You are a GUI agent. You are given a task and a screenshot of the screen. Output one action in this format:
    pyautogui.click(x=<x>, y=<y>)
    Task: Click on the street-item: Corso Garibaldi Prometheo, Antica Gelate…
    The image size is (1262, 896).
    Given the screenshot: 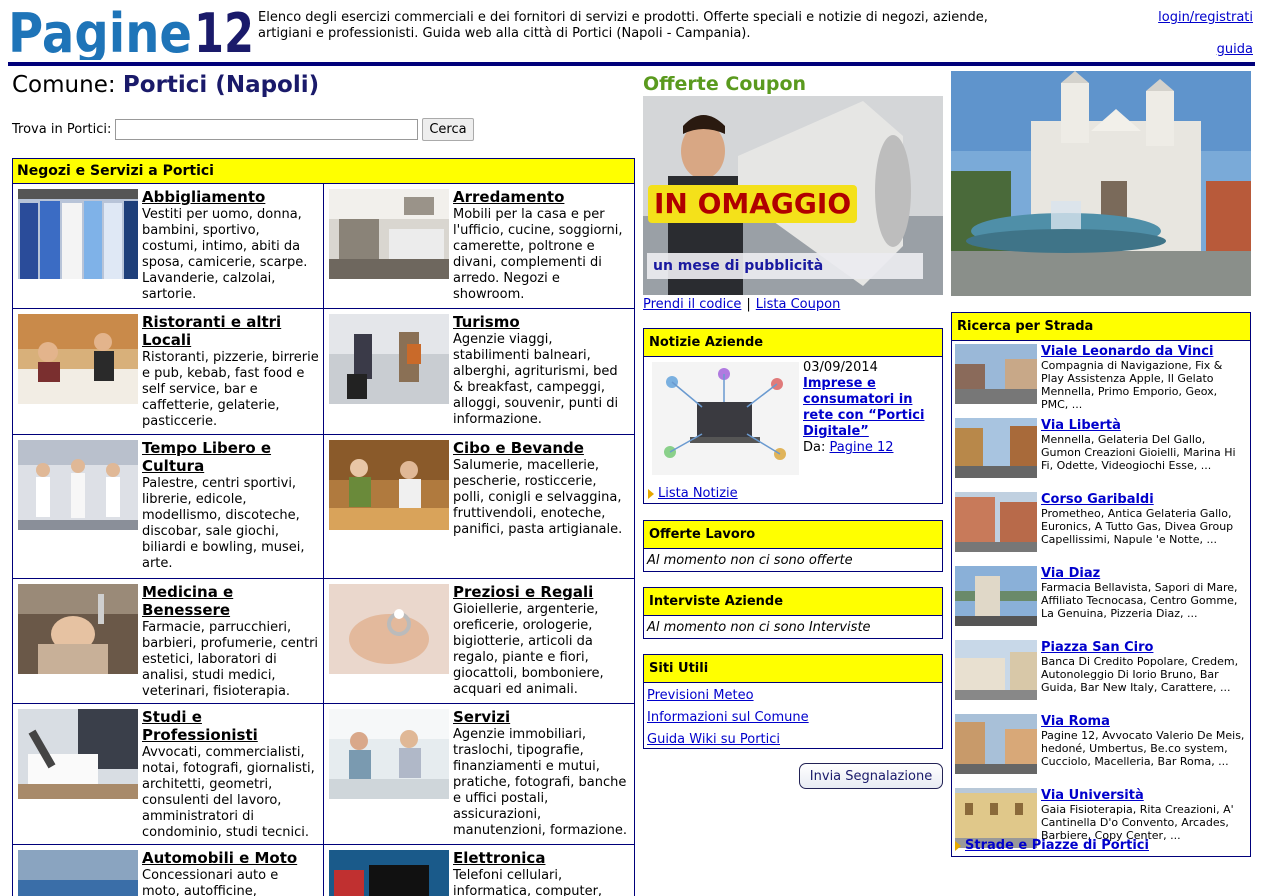 What is the action you would take?
    pyautogui.click(x=1101, y=526)
    